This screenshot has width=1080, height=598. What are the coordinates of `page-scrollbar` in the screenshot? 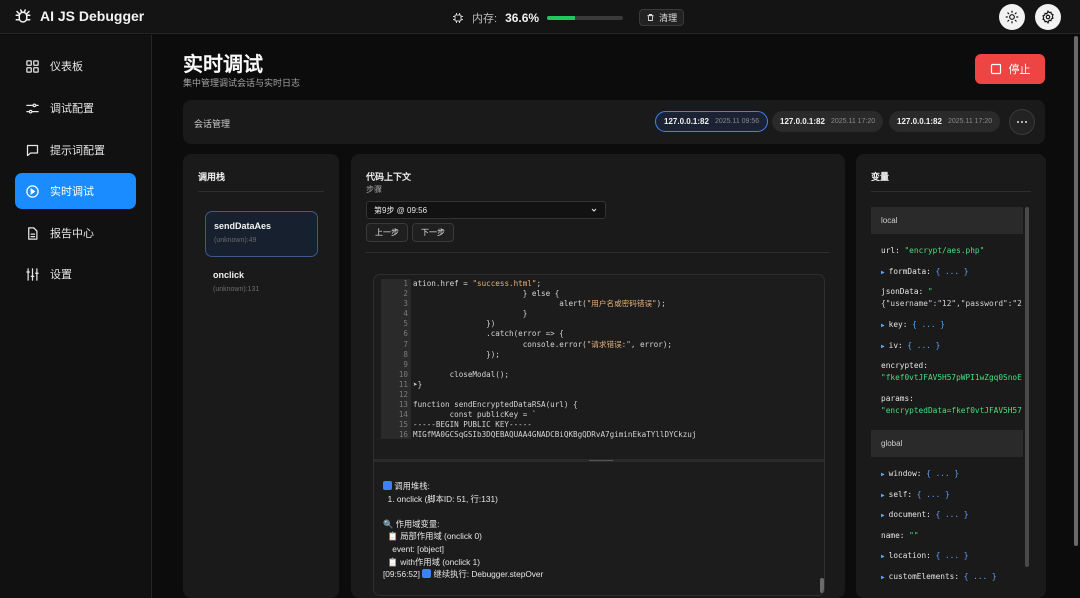 It's located at (1076, 291).